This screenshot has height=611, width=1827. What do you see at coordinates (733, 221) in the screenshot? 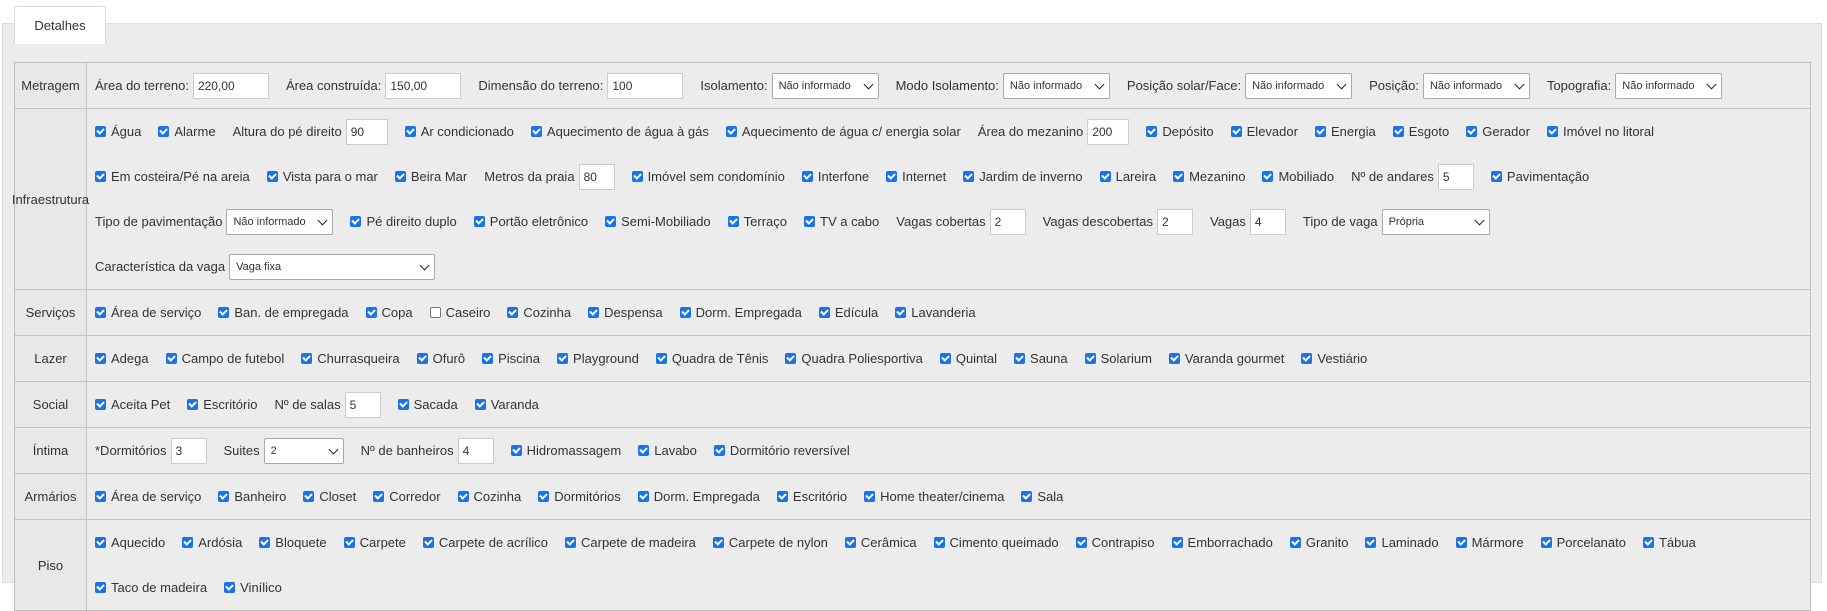
I see `checkbox-terraco` at bounding box center [733, 221].